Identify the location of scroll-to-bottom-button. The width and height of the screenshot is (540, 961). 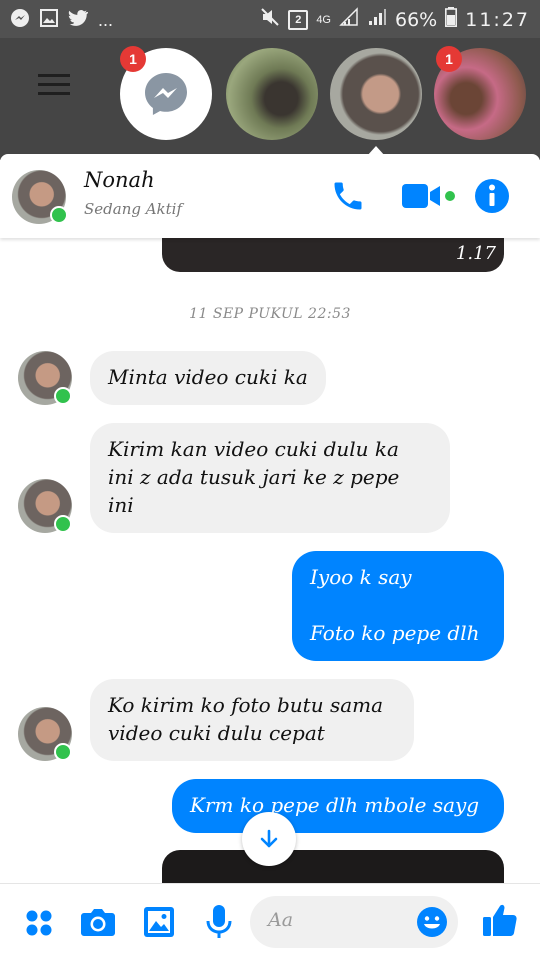
(269, 839).